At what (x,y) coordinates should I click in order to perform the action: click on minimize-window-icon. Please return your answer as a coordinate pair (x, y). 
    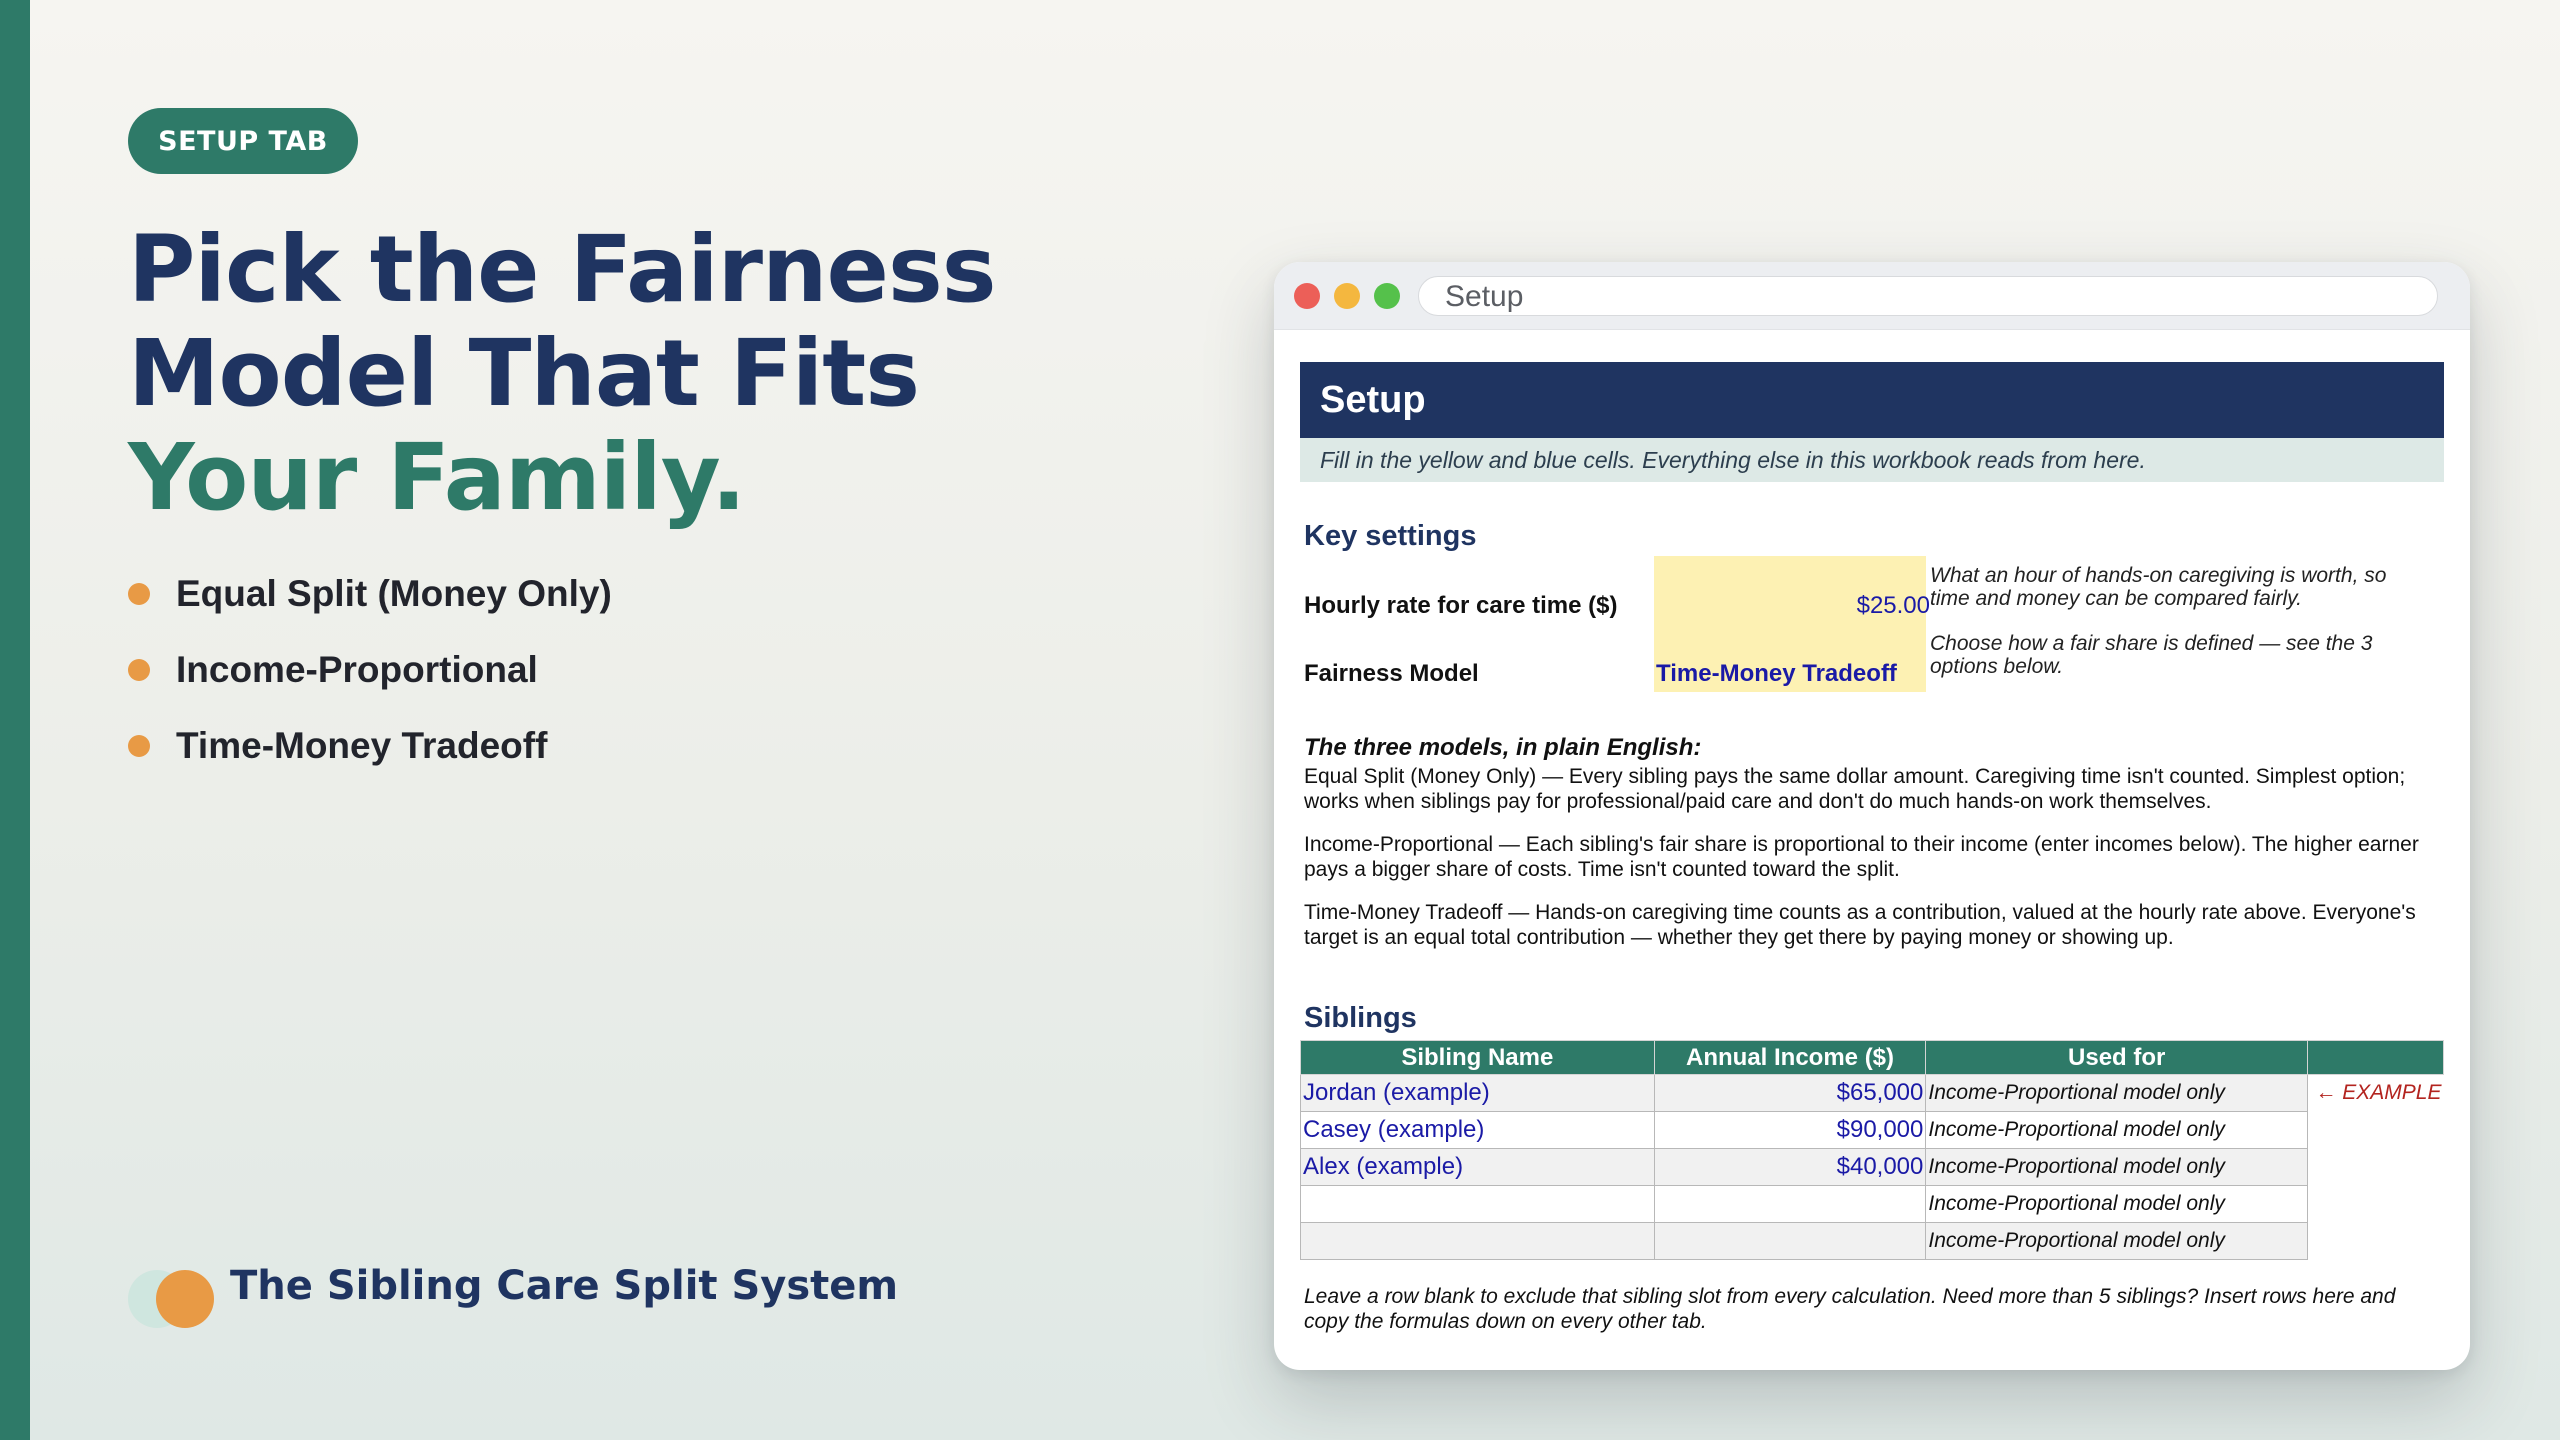
    Looking at the image, I should click on (1347, 295).